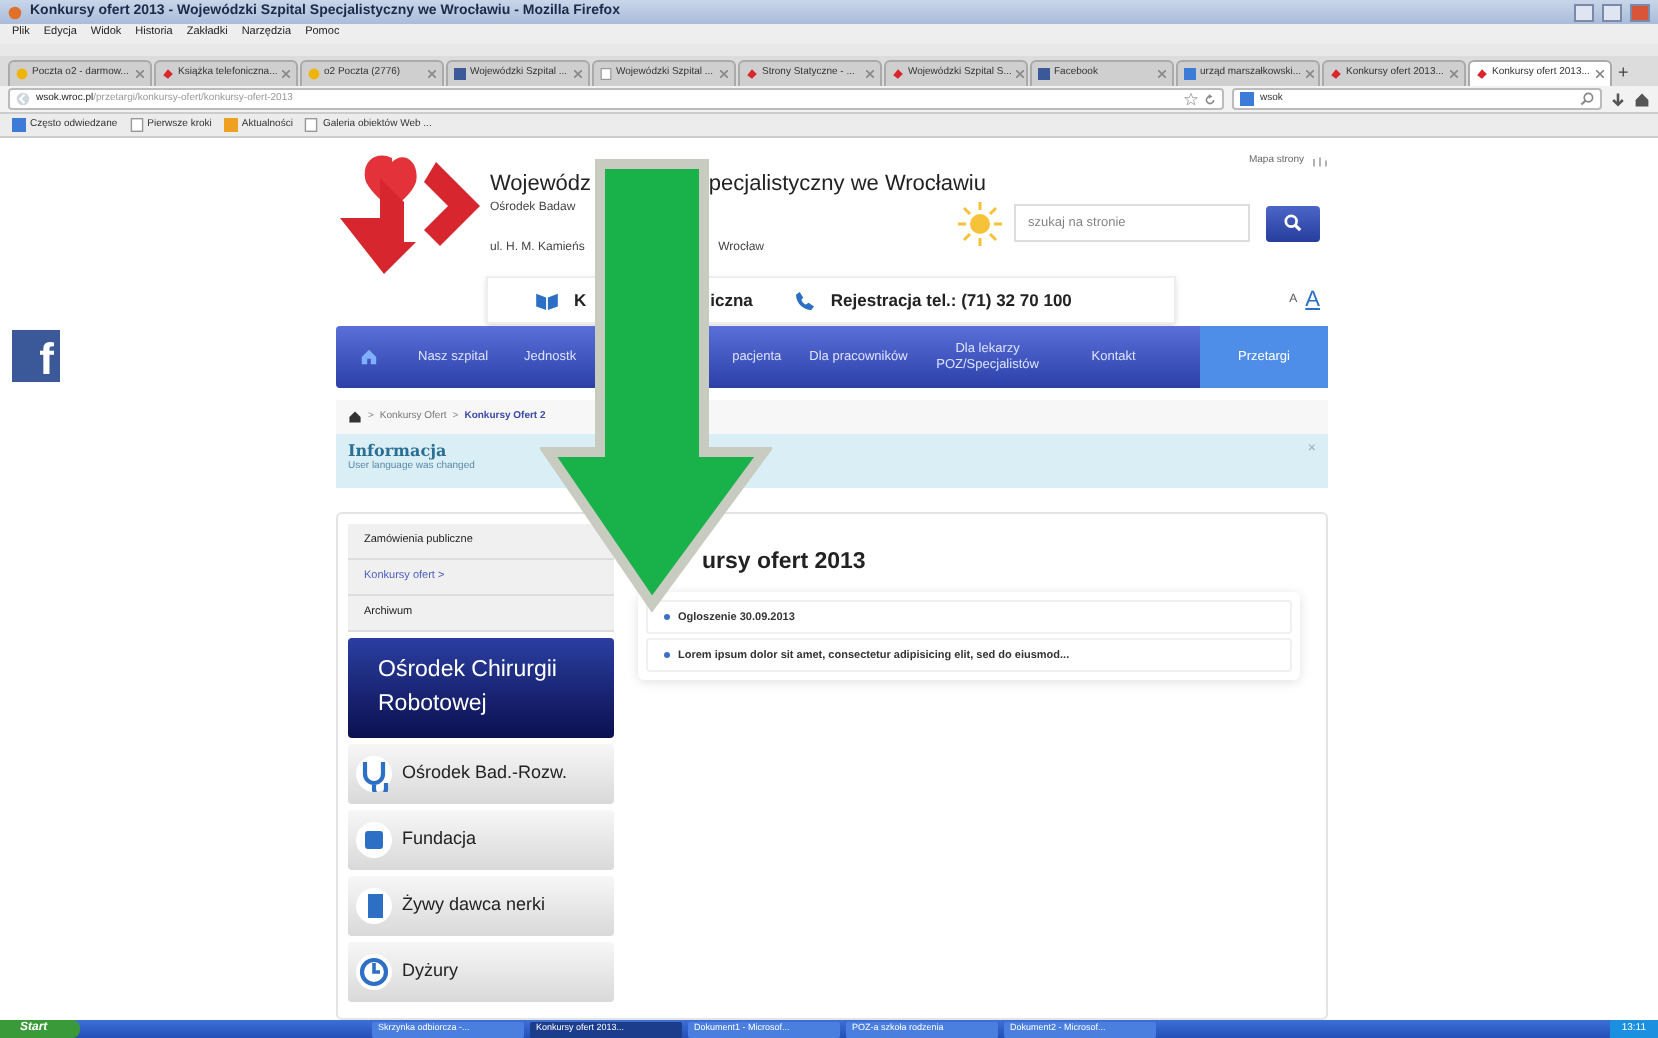  What do you see at coordinates (1623, 73) in the screenshot?
I see `new-tab-button: +` at bounding box center [1623, 73].